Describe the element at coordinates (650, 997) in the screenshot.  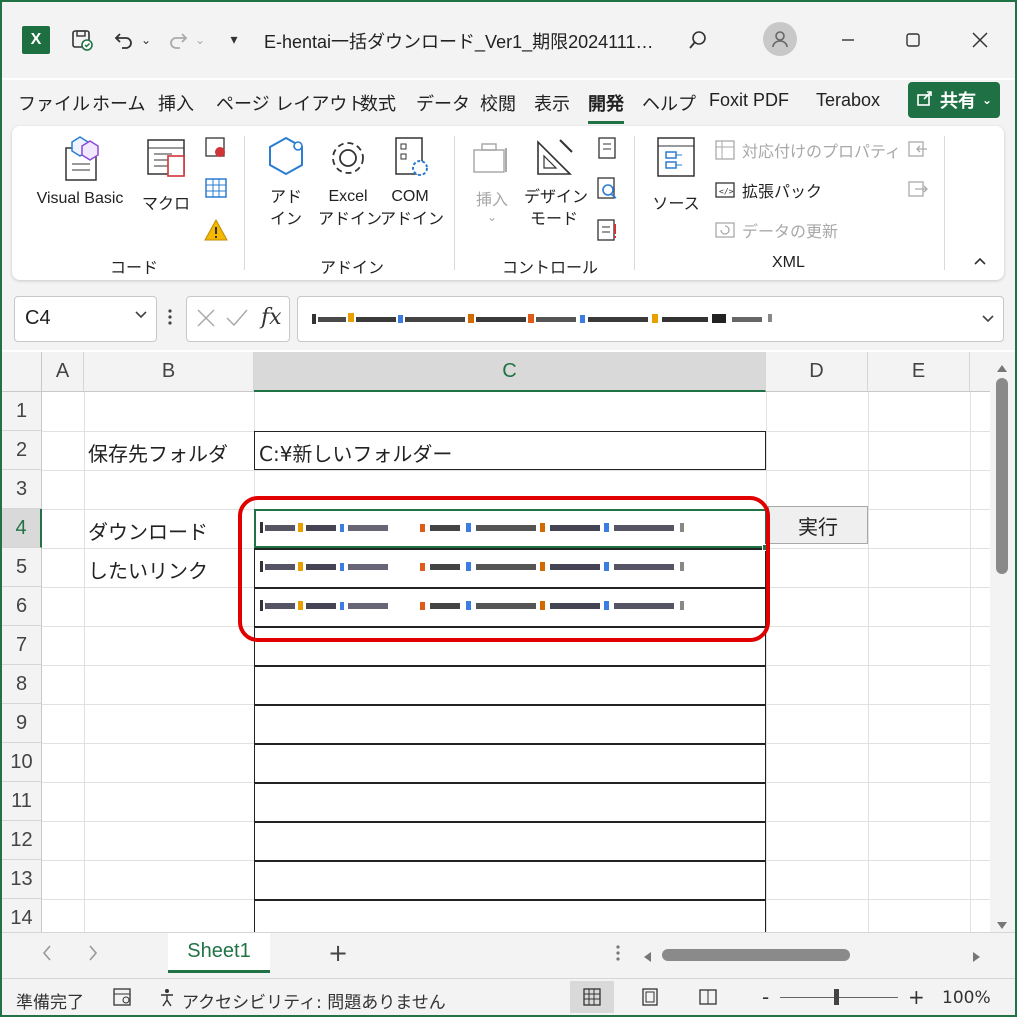
I see `page-layout-view-button` at that location.